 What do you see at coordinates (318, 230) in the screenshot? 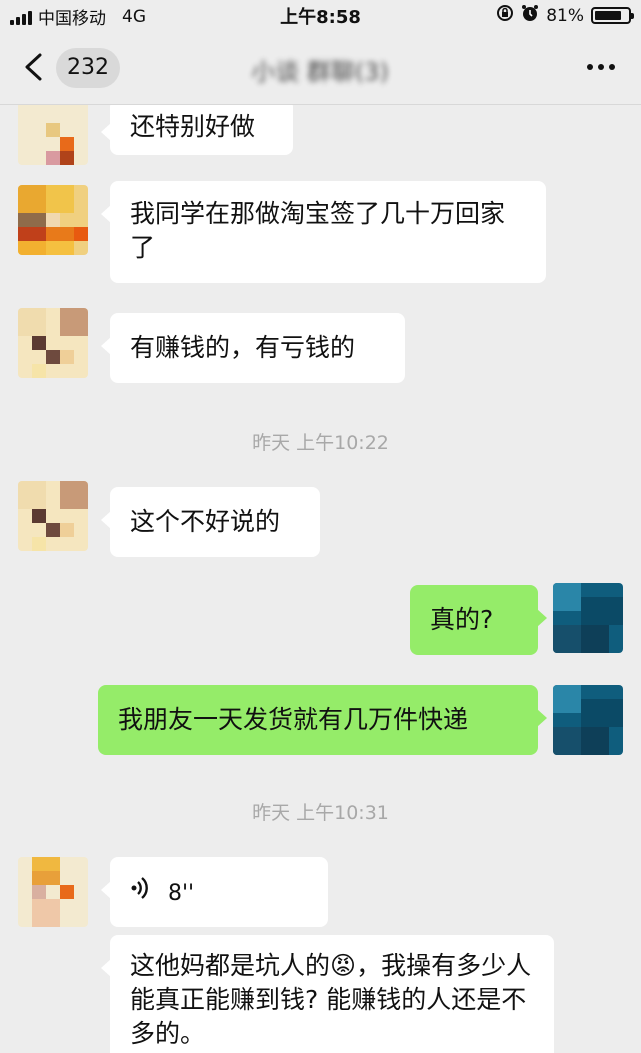
I see `message-text: 我同学在那做淘宝签了几十万回家了` at bounding box center [318, 230].